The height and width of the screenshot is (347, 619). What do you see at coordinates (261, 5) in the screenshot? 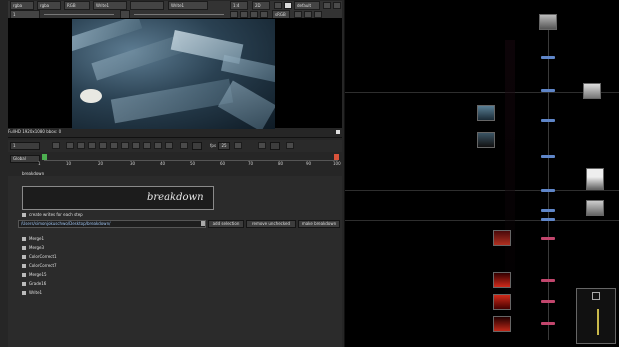
I see `view-mode-dropdown: 2D` at bounding box center [261, 5].